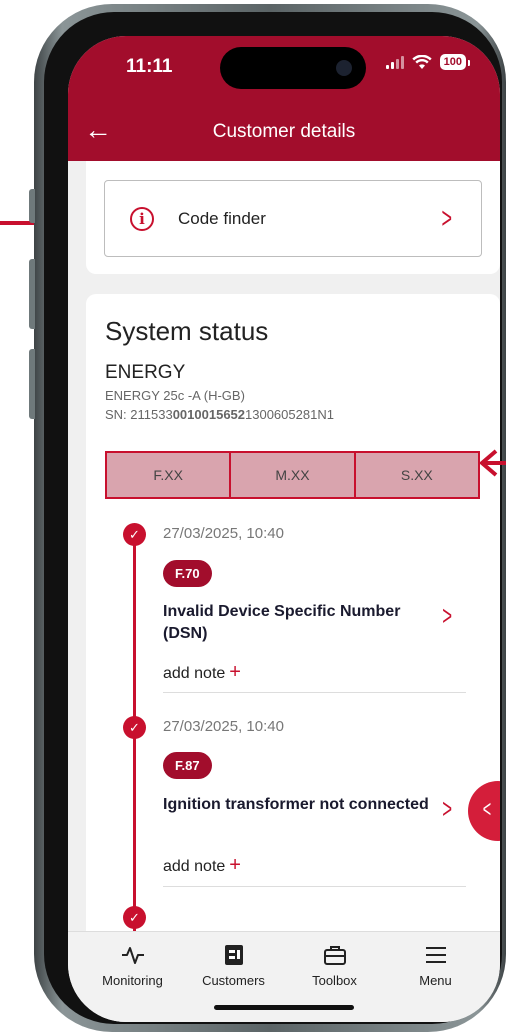 This screenshot has width=506, height=1033. What do you see at coordinates (132, 955) in the screenshot?
I see `monitoring-icon` at bounding box center [132, 955].